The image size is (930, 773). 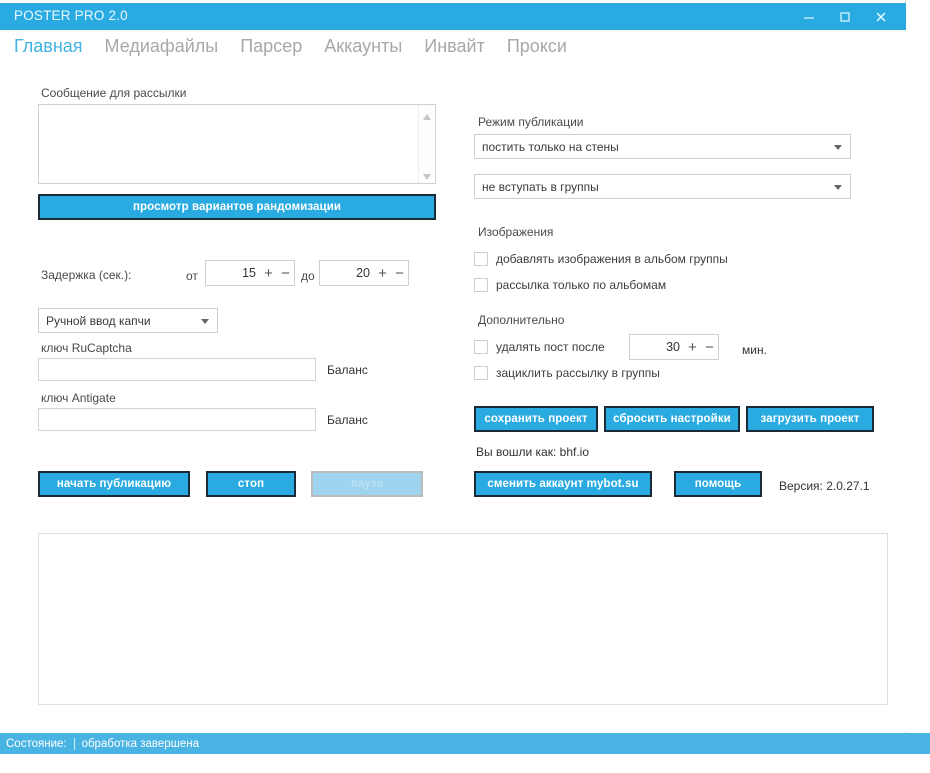 I want to click on delay-from-decrement-icon: −, so click(x=285, y=273).